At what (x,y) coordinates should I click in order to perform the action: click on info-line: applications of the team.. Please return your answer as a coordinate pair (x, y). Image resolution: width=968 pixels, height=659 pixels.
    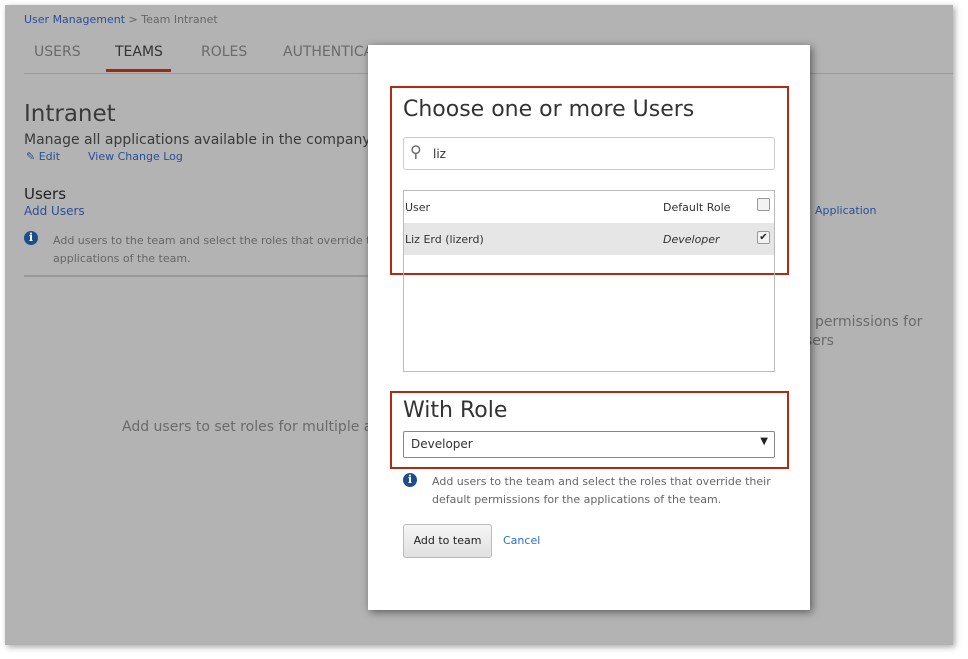
    Looking at the image, I should click on (122, 258).